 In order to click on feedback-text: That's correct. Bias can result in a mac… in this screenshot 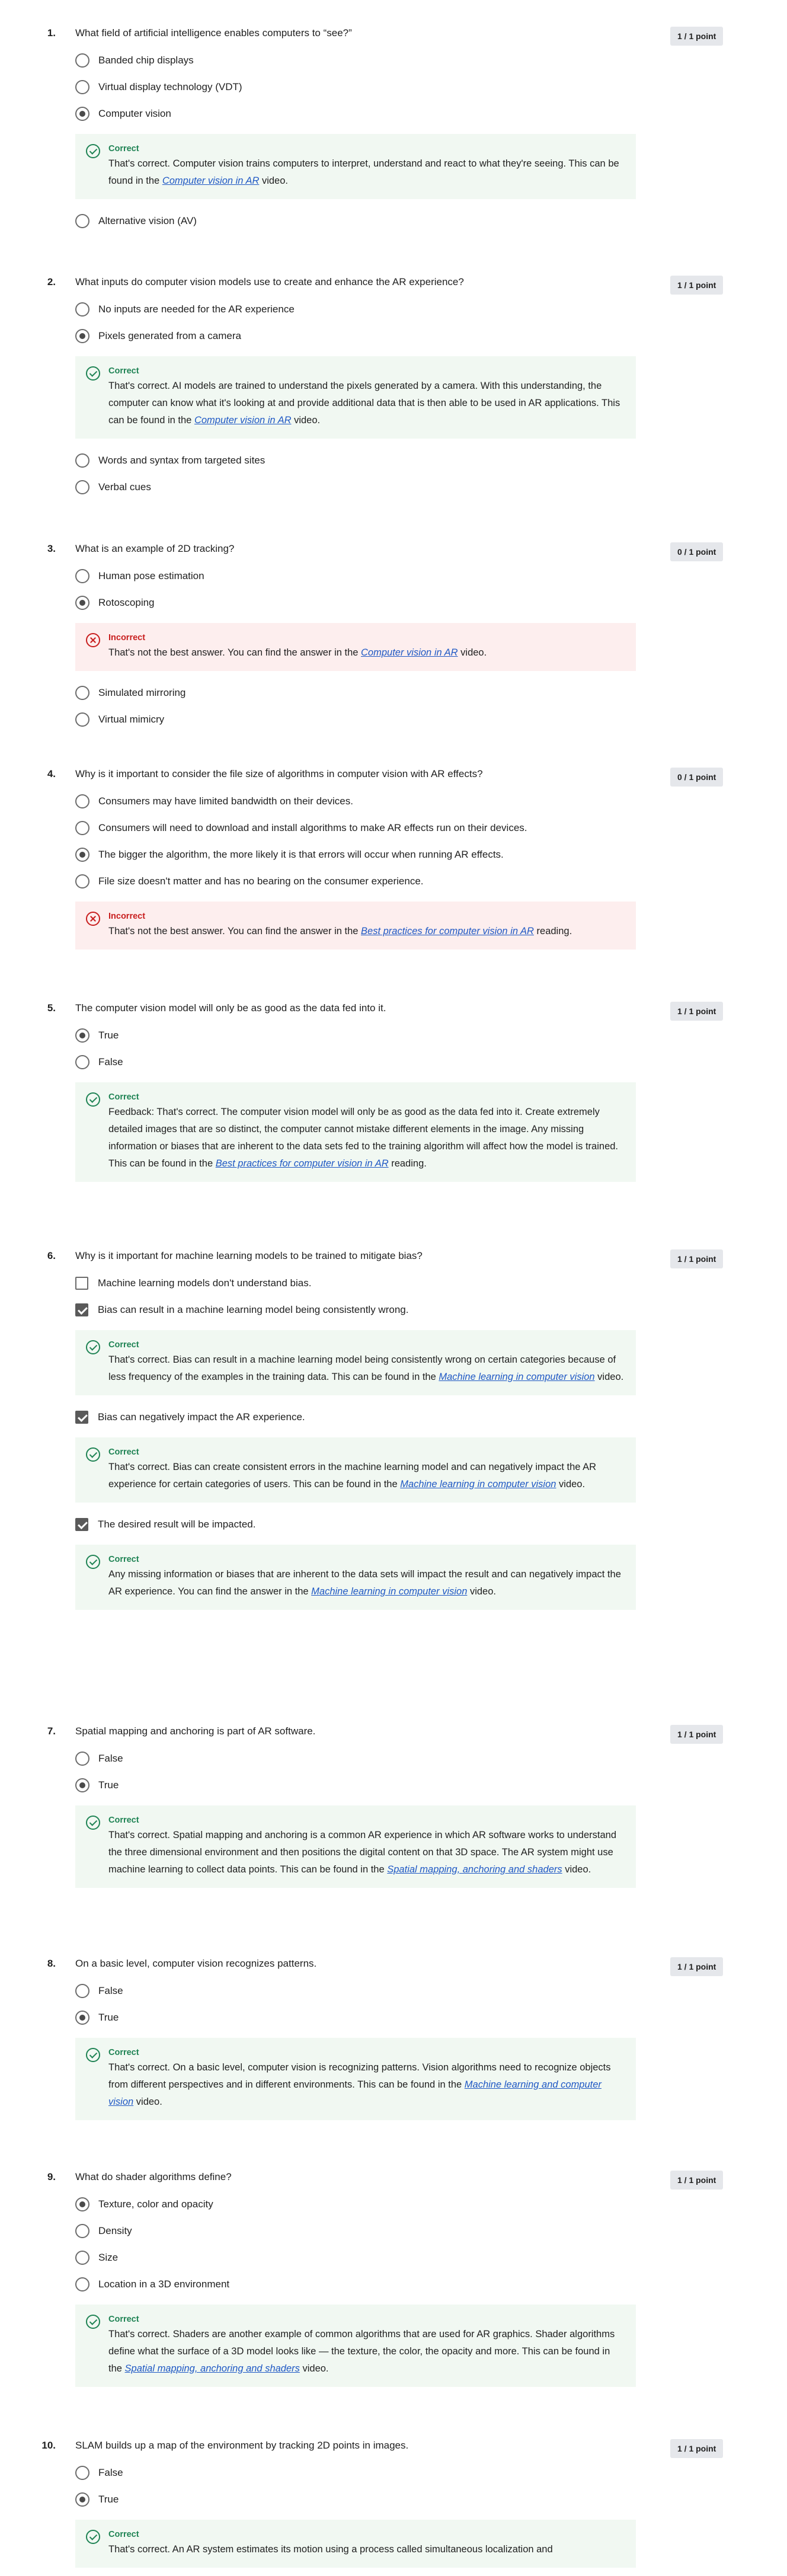, I will do `click(366, 1368)`.